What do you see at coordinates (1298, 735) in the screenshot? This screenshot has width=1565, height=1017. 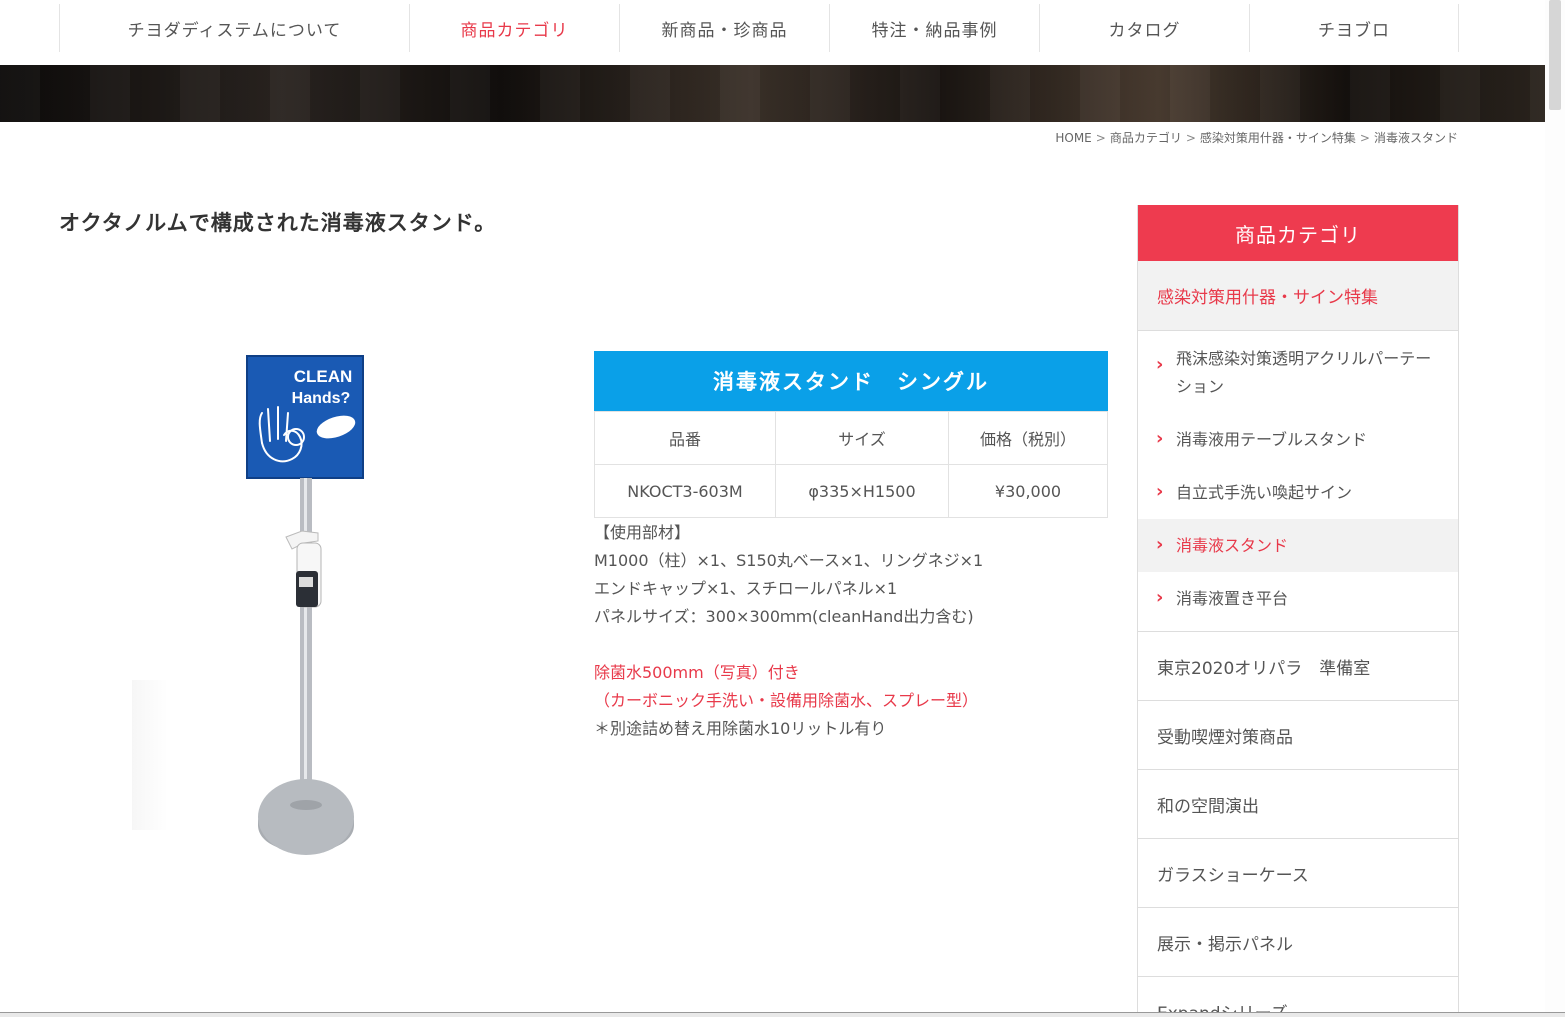 I see `sidebar-category-item: 受動喫煙対策商品` at bounding box center [1298, 735].